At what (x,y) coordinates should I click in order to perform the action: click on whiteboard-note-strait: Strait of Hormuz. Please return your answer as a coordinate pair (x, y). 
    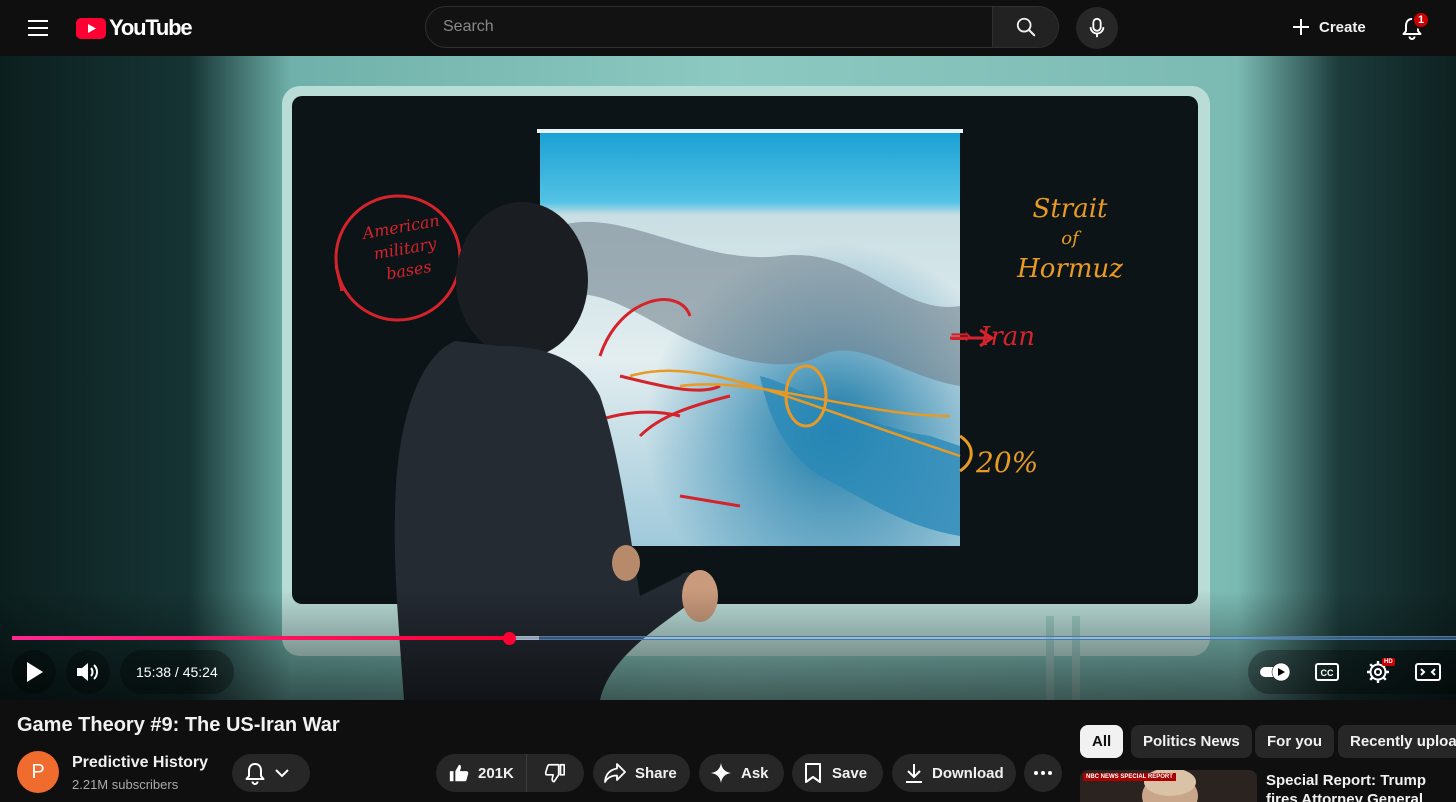
    Looking at the image, I should click on (1070, 239).